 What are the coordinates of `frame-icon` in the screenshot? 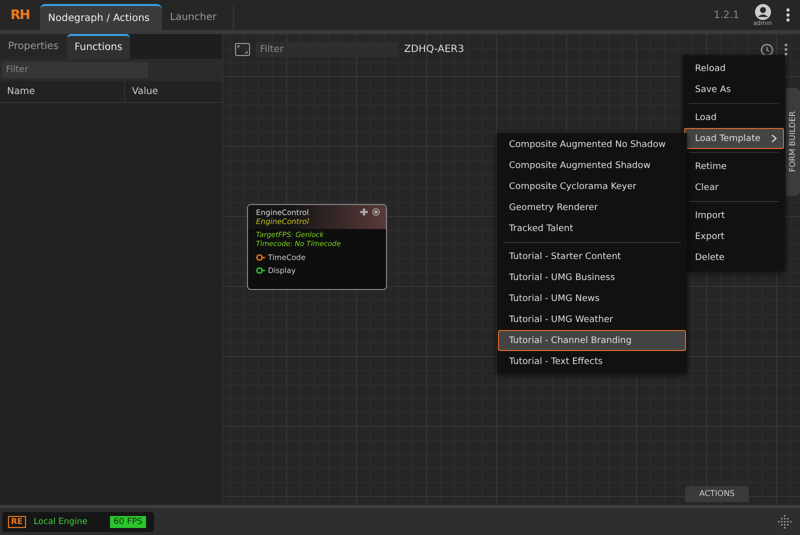 It's located at (242, 49).